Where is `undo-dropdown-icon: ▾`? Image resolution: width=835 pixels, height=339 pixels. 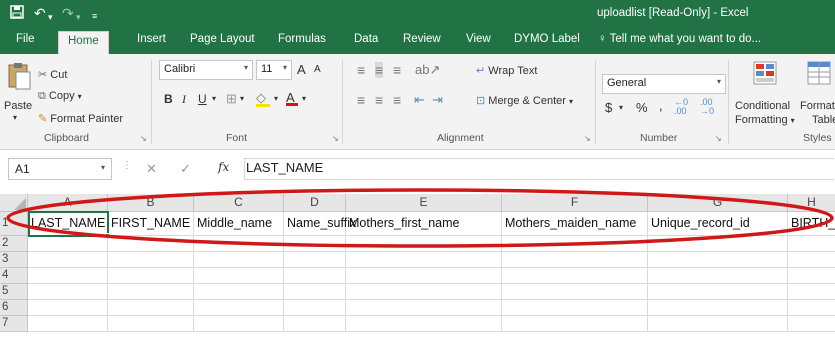
undo-dropdown-icon: ▾ is located at coordinates (50, 17).